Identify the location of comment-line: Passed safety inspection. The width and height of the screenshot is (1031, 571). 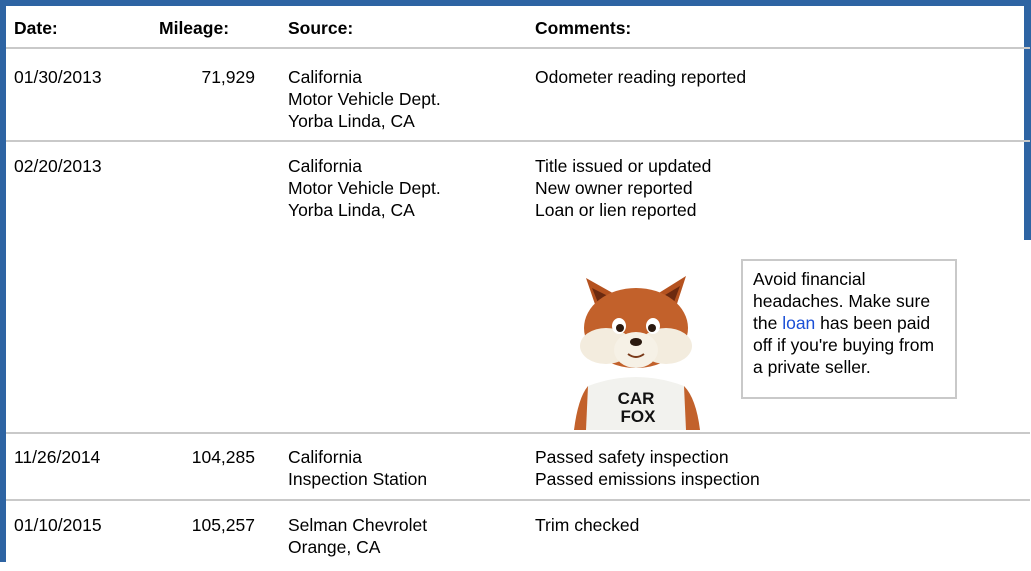
(632, 457).